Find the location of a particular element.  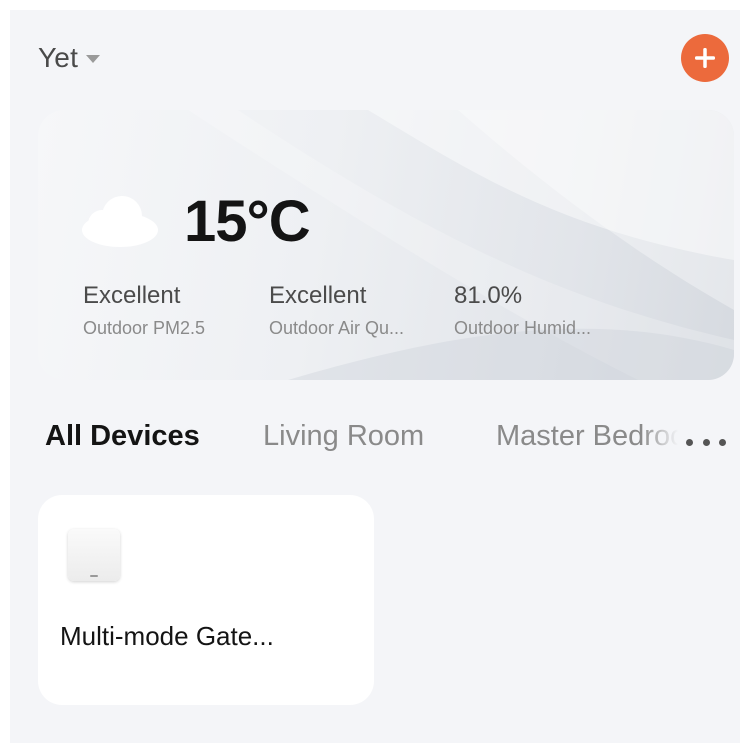

room-tabs: All Devices Living Room Master Bedroom is located at coordinates (375, 440).